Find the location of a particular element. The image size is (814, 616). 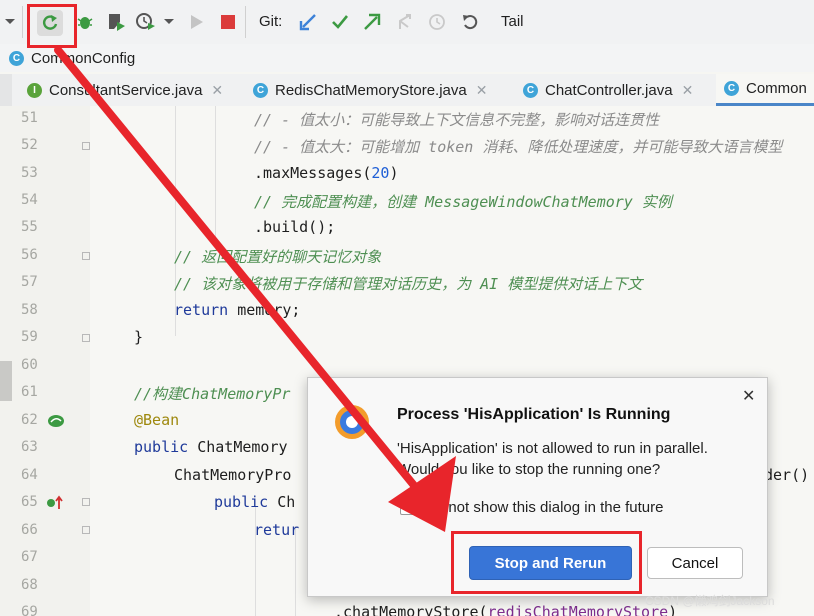

line-number: 53 is located at coordinates (29, 173).